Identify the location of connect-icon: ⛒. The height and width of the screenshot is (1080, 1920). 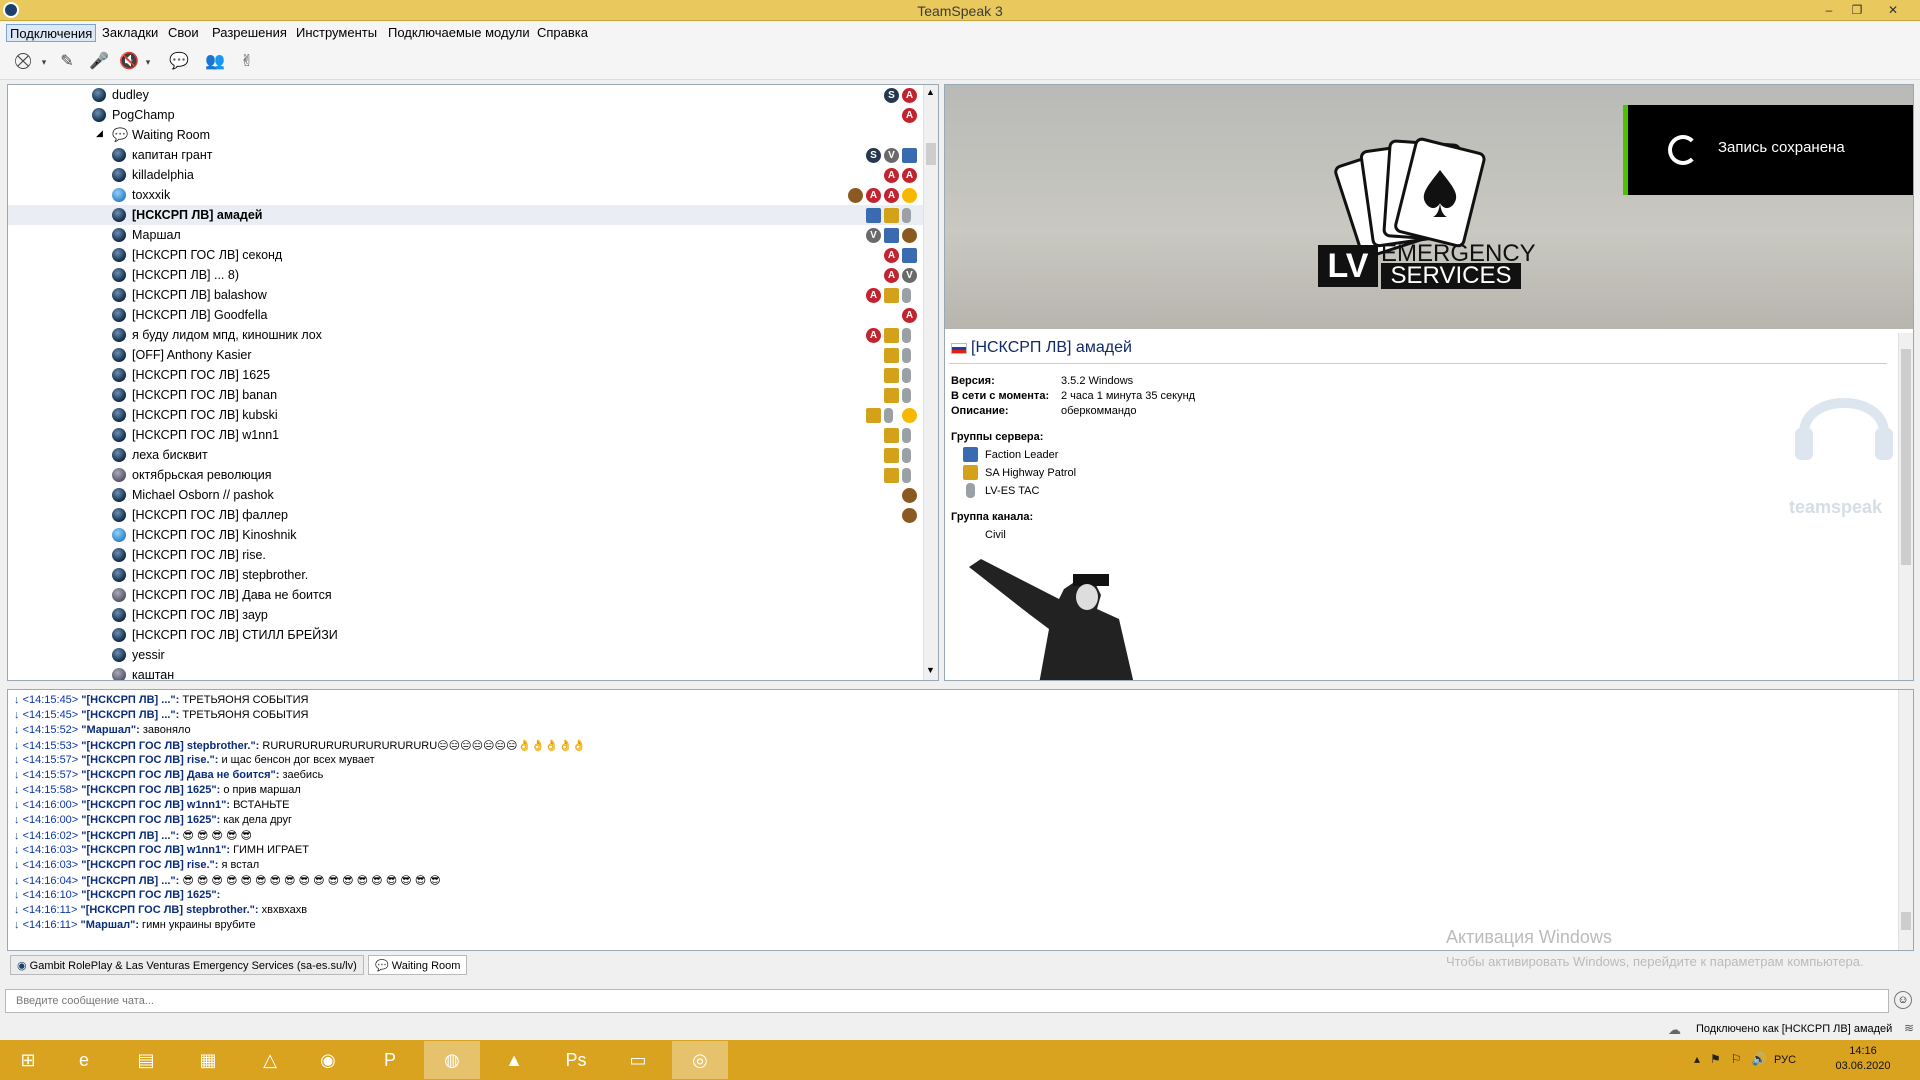
(23, 62).